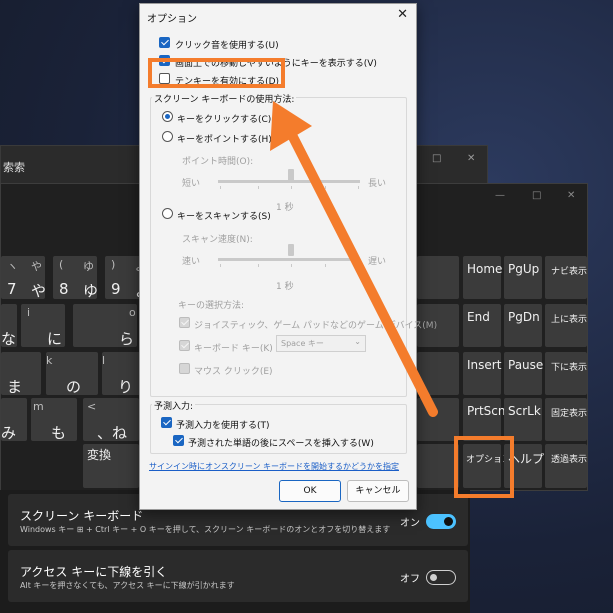  I want to click on annotation-arrow, so click(354, 259).